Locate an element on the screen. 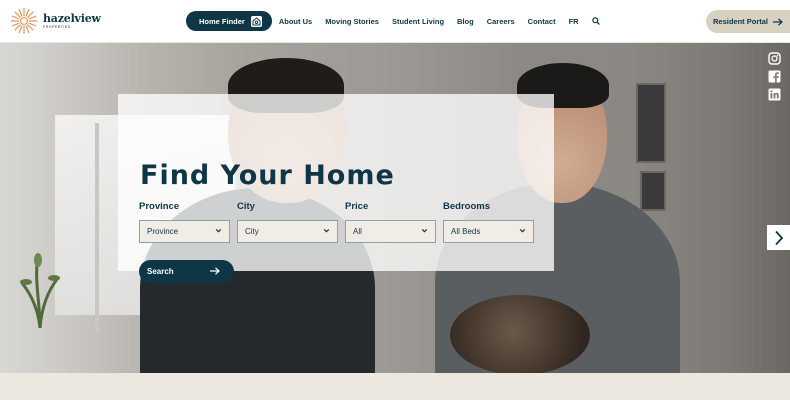  sun-logo-icon is located at coordinates (24, 21).